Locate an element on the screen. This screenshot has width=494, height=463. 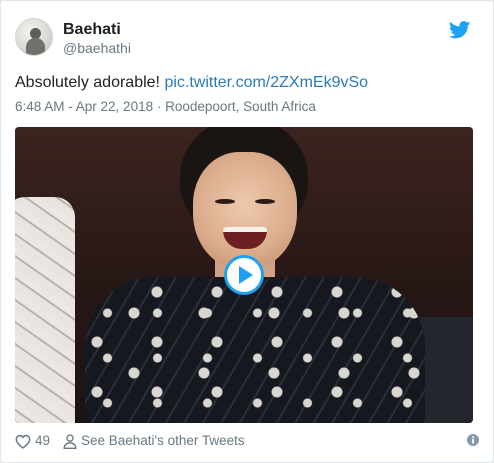
profile-link-label: See Baehati's other Tweets is located at coordinates (163, 441).